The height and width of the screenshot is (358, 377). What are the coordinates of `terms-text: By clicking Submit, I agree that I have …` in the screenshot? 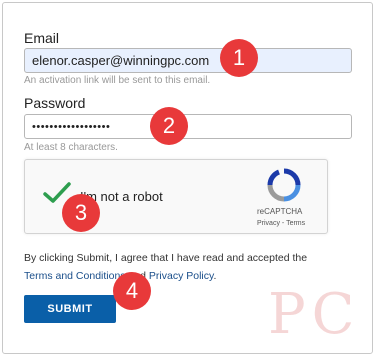 It's located at (166, 258).